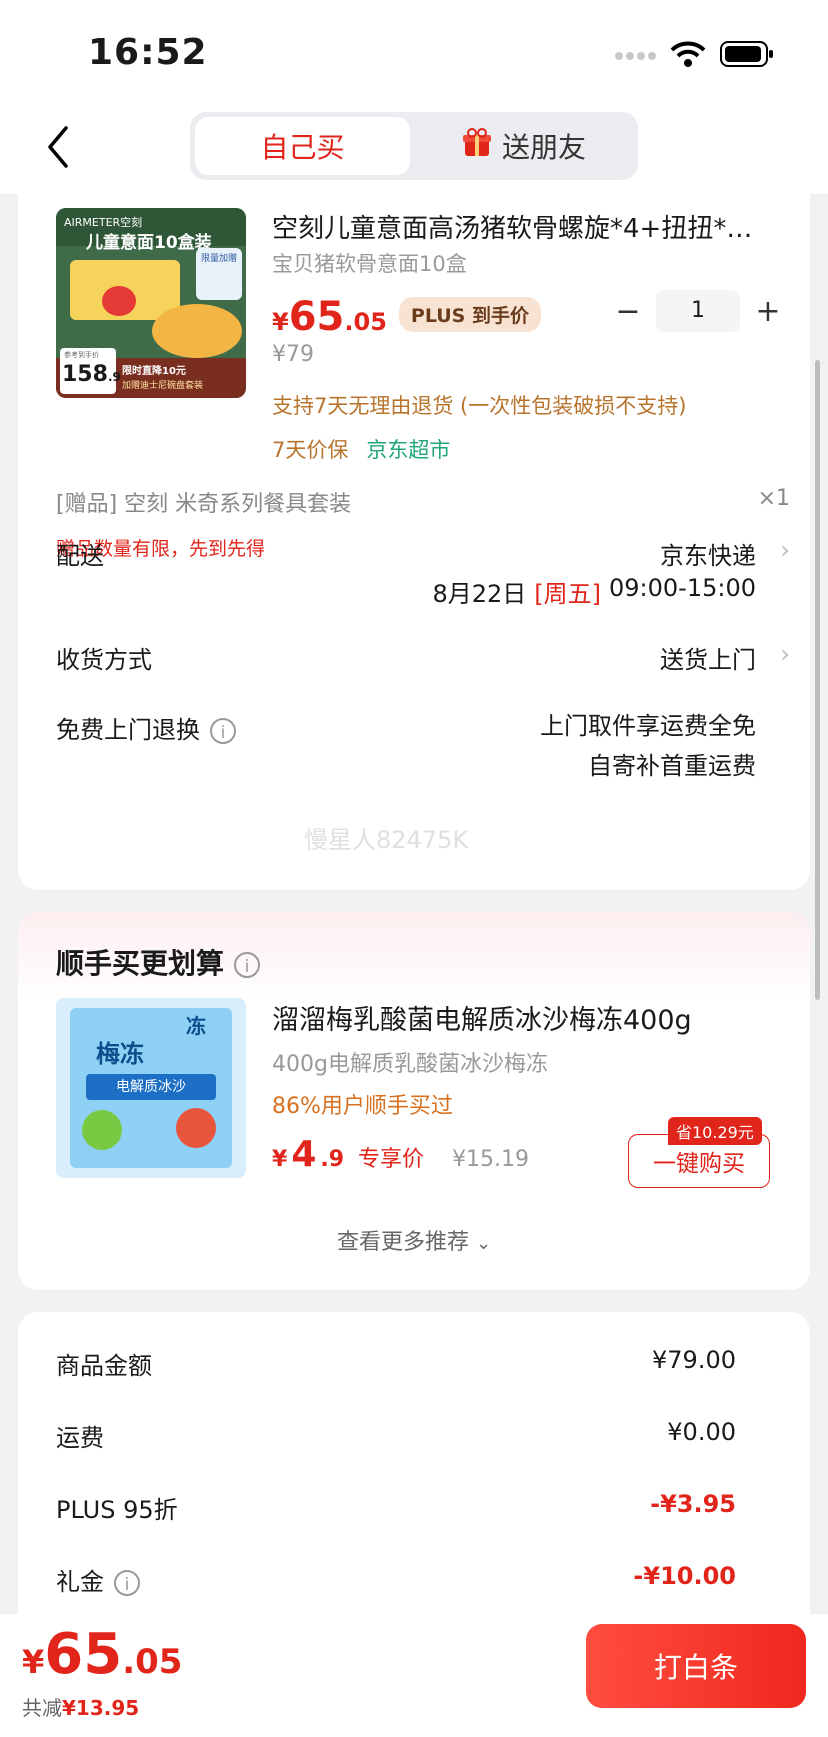  I want to click on increase-button: +, so click(768, 311).